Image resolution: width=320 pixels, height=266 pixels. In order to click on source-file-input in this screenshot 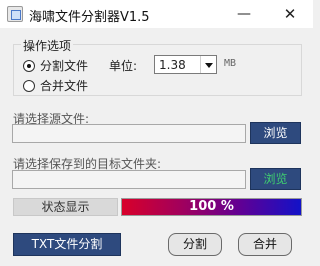, I will do `click(129, 133)`.